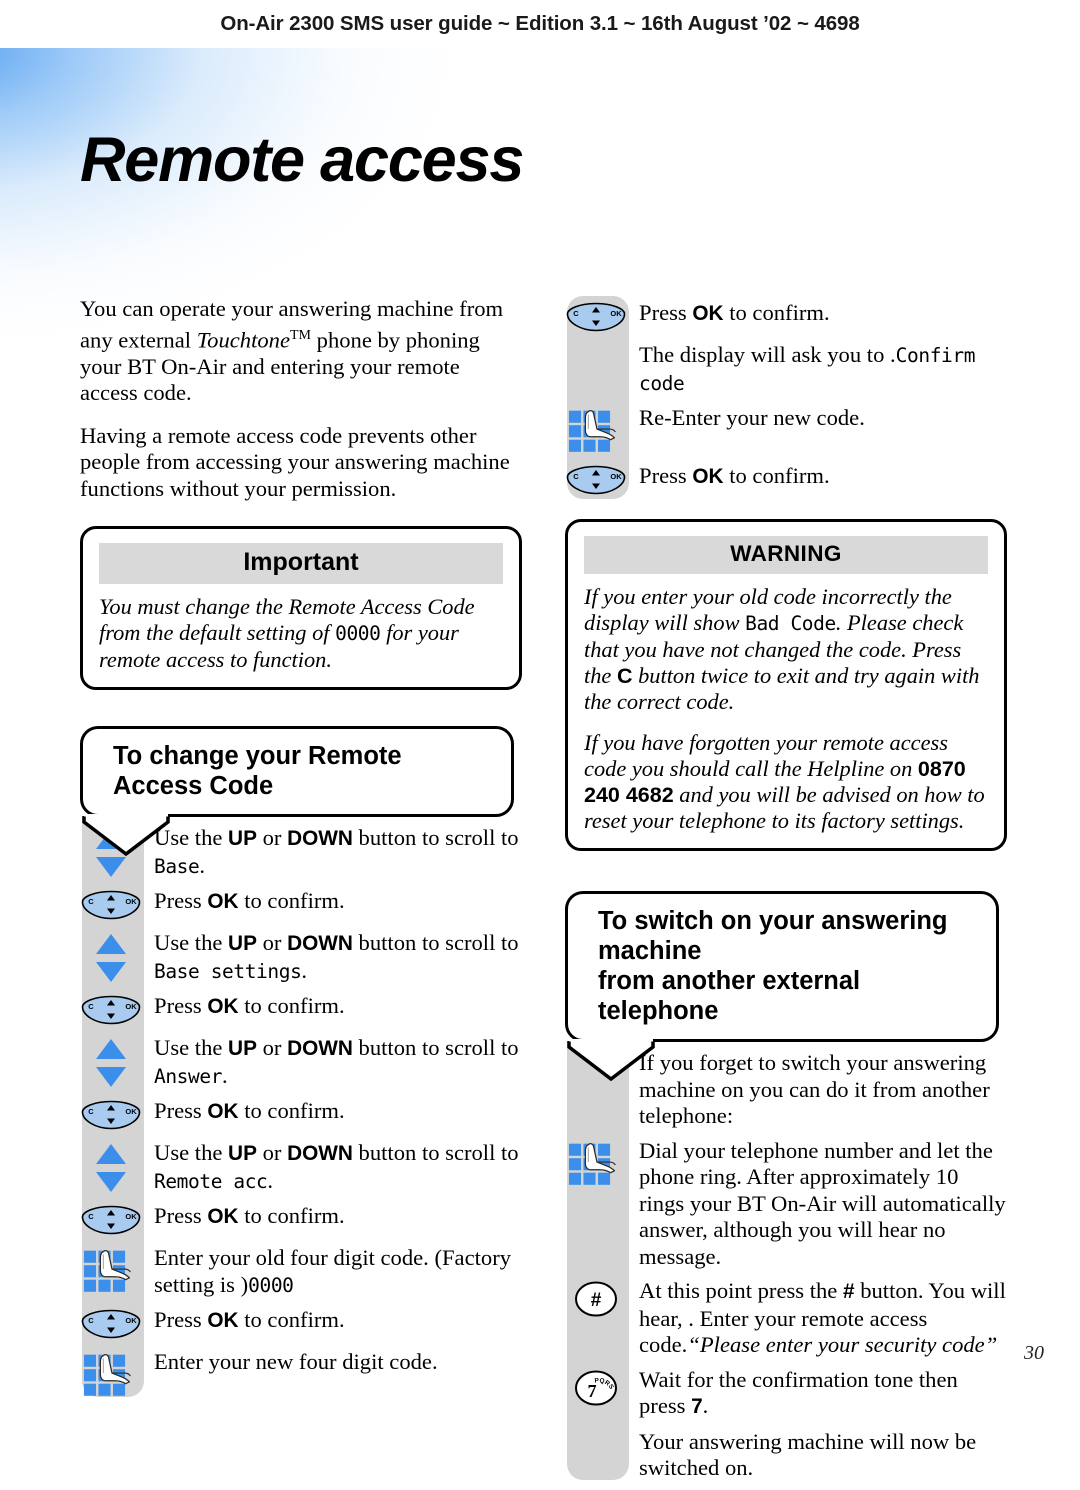 This screenshot has height=1490, width=1080. Describe the element at coordinates (320, 1154) in the screenshot. I see `step-emphasis-2: DOWN` at that location.